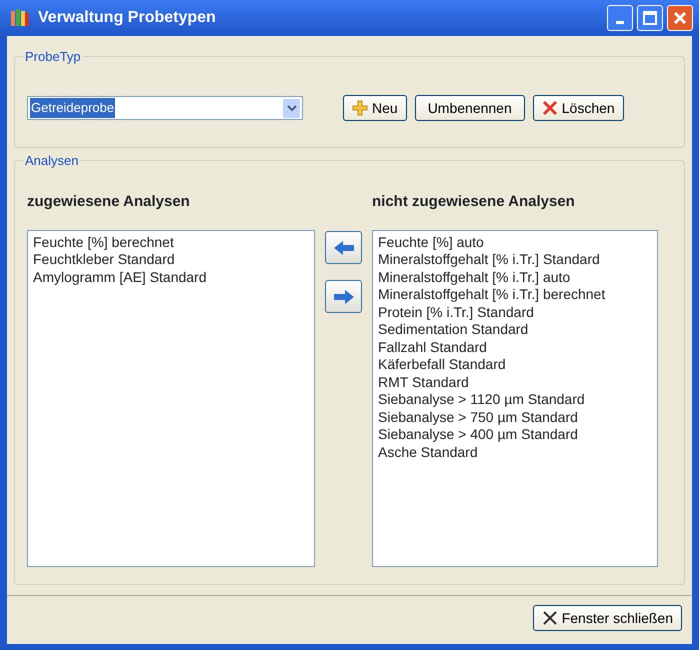  What do you see at coordinates (515, 242) in the screenshot?
I see `list-item: Feuchte [%] auto` at bounding box center [515, 242].